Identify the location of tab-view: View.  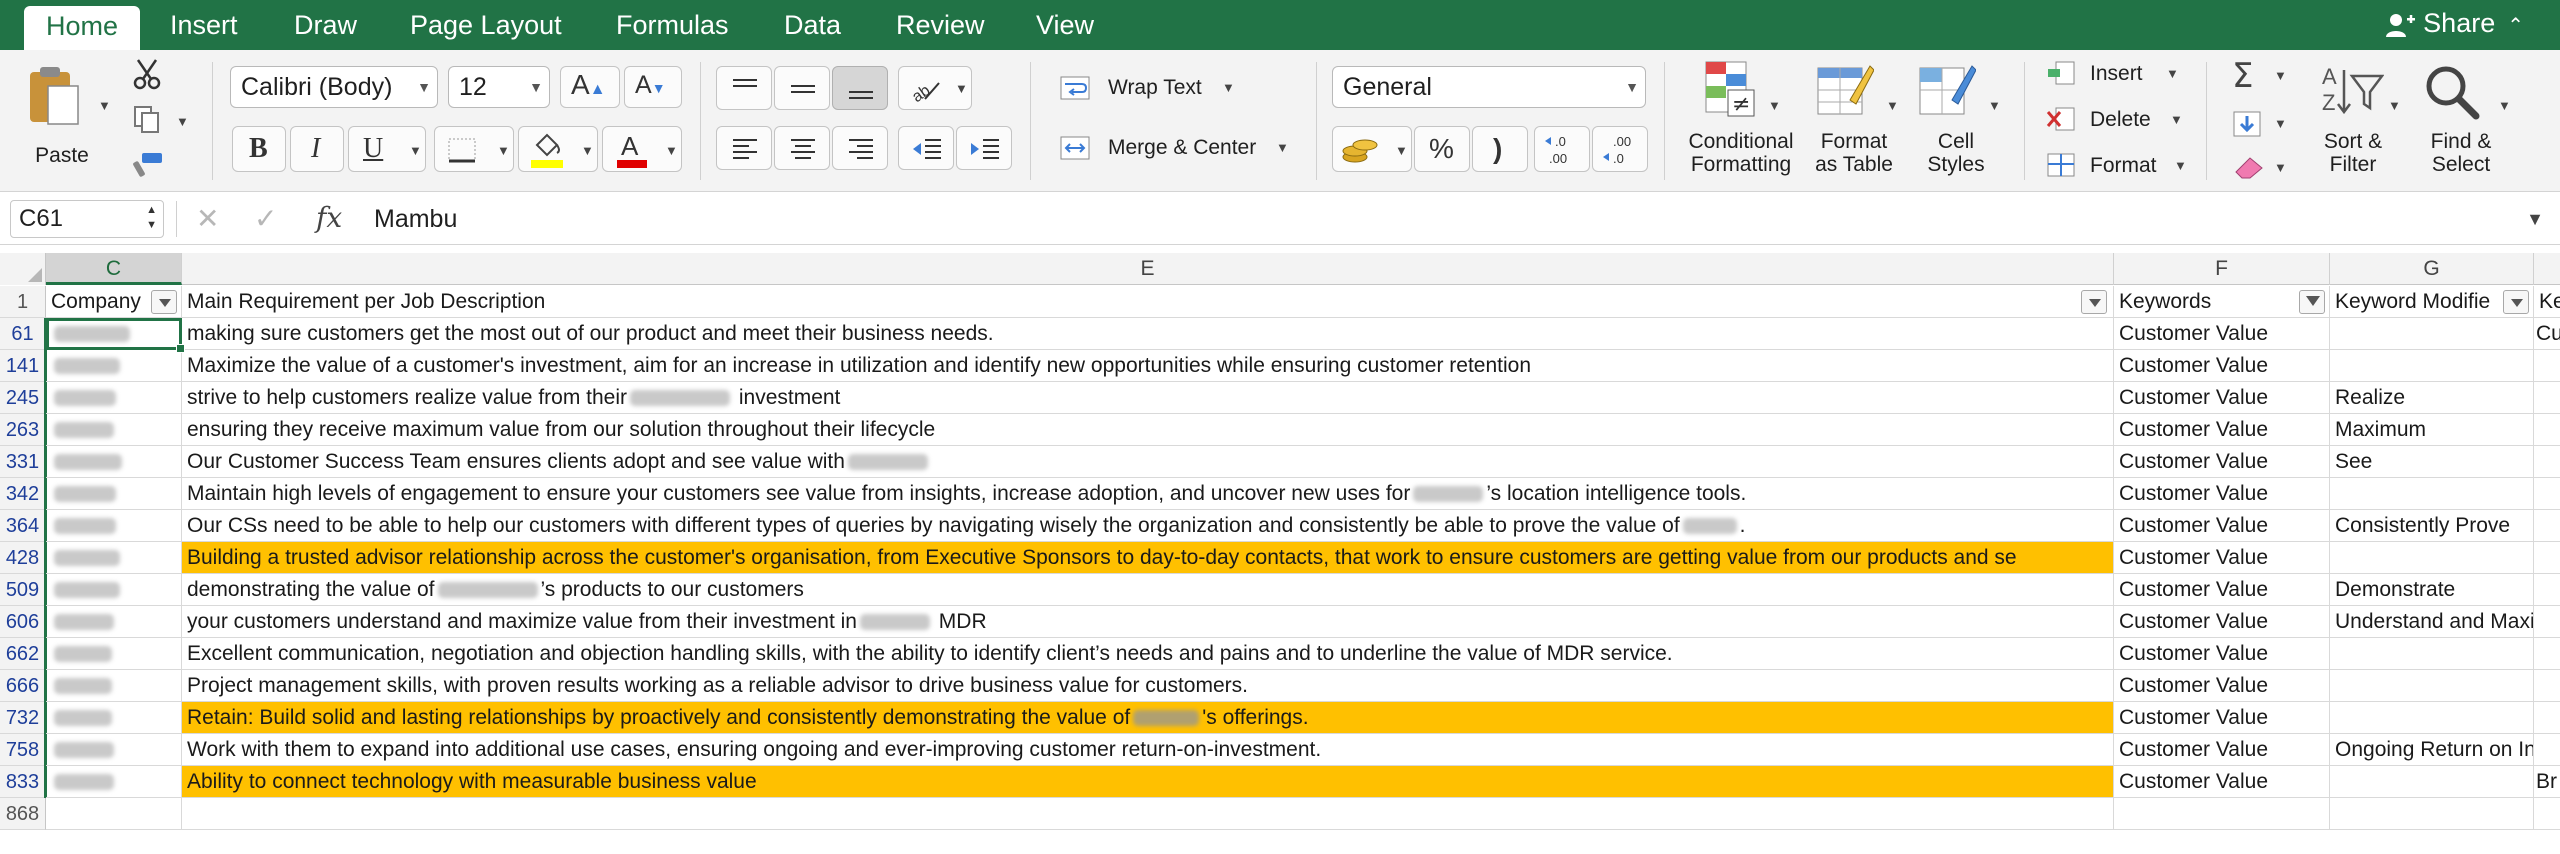
(1065, 25).